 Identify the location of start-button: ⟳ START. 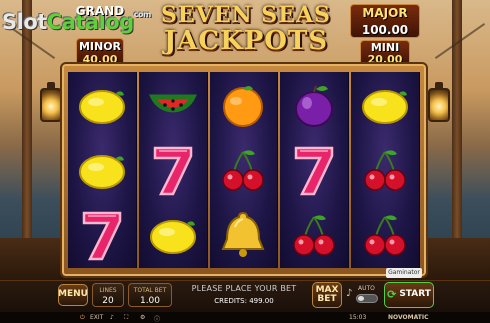
(409, 295).